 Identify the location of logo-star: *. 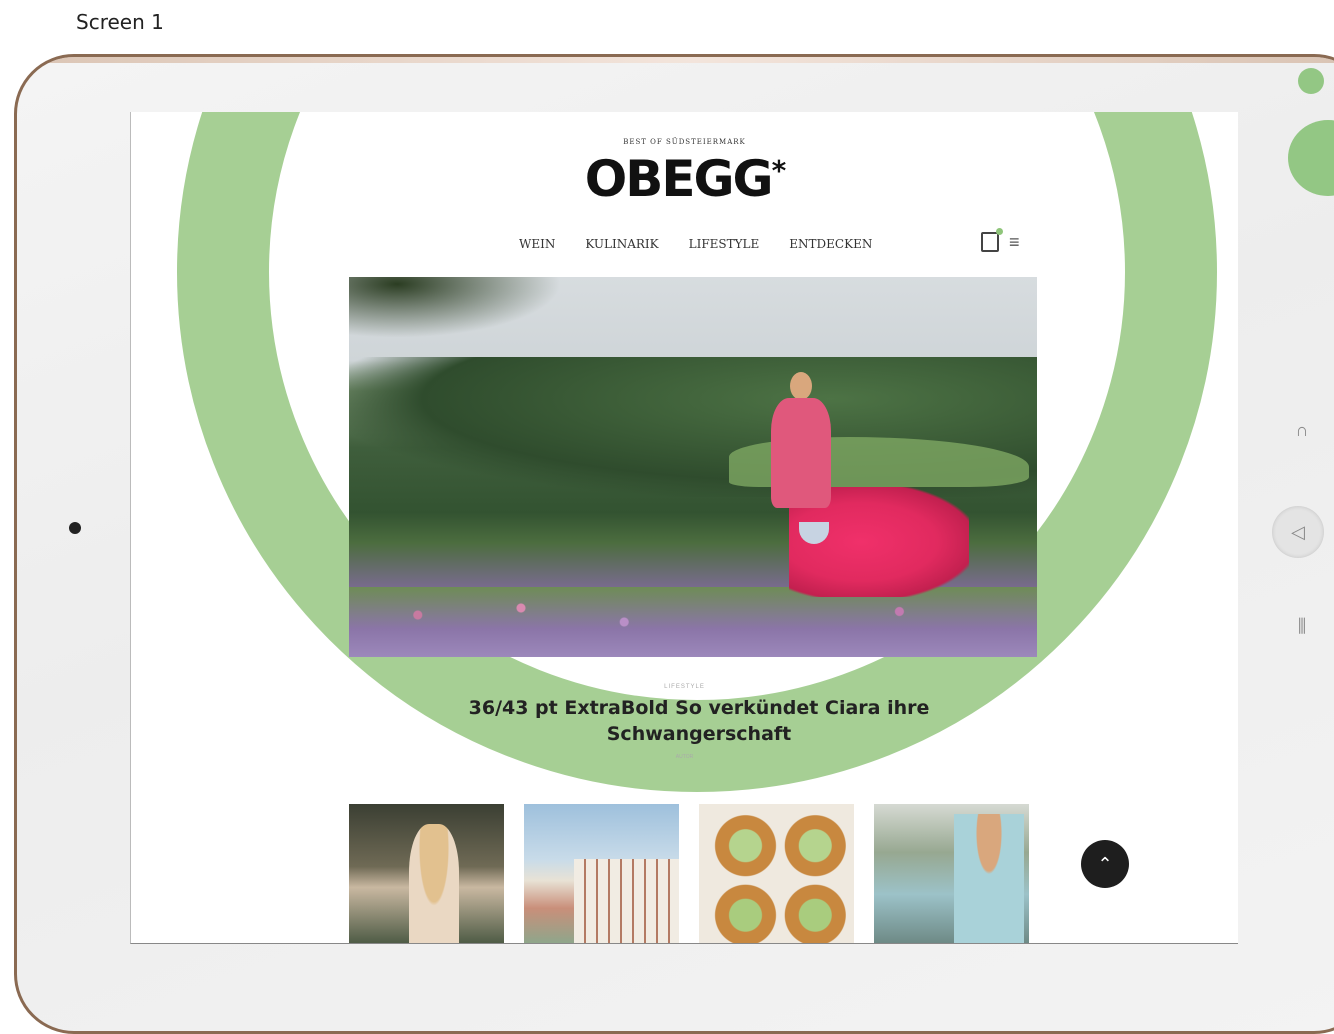
(779, 170).